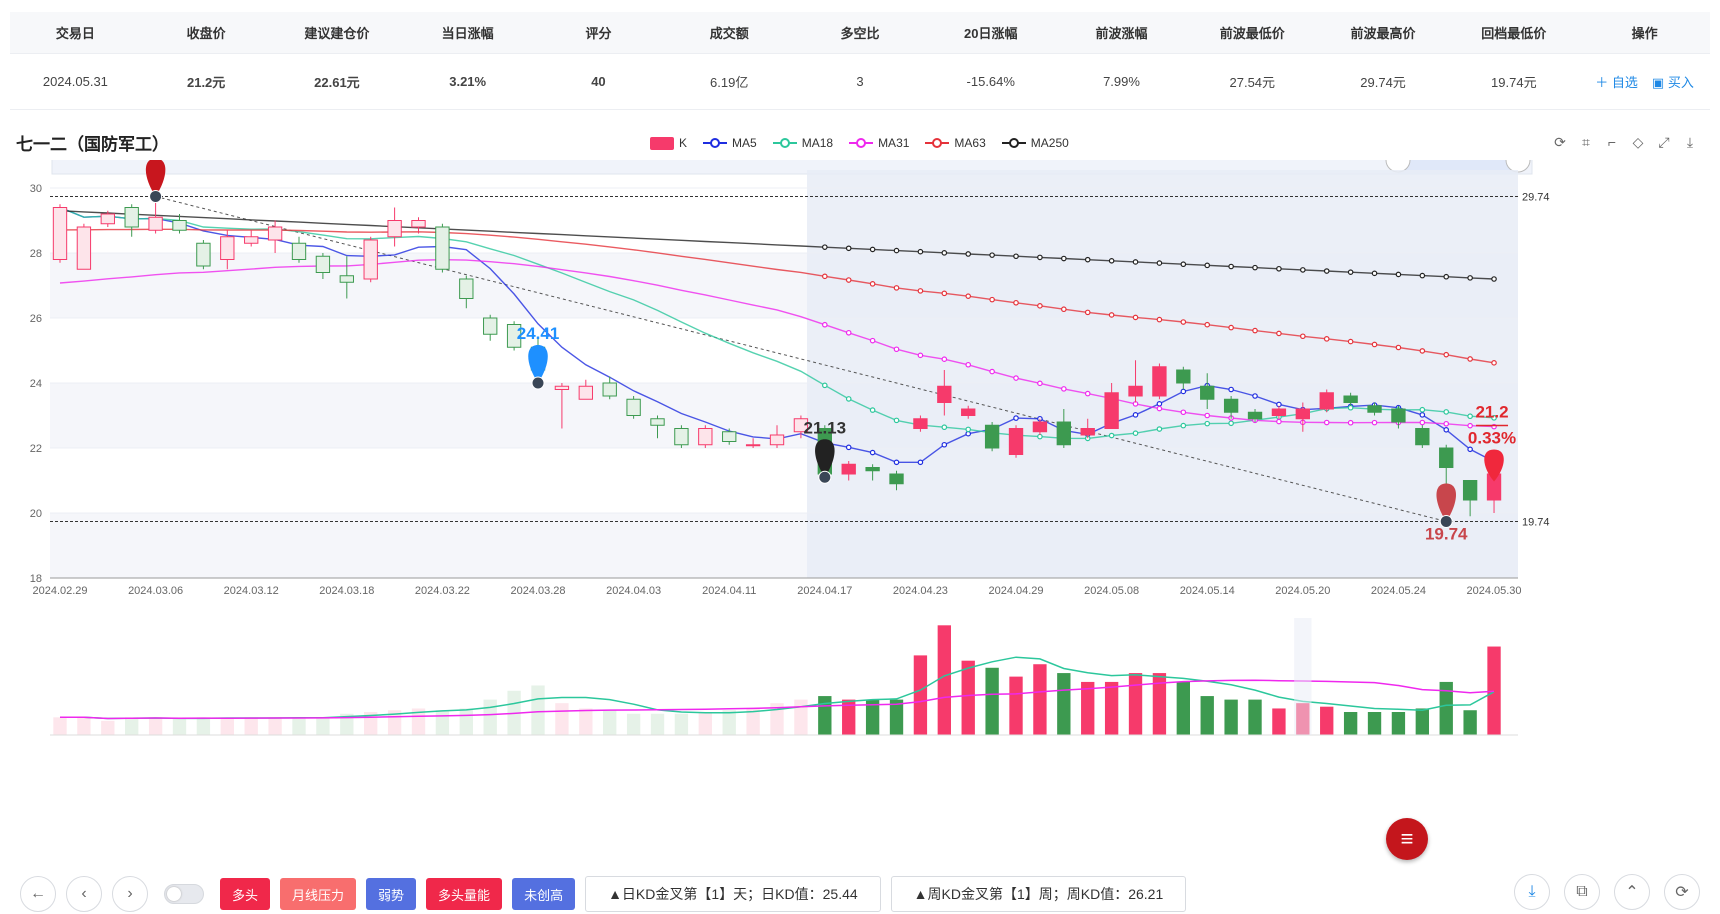 The image size is (1720, 914). What do you see at coordinates (1632, 892) in the screenshot?
I see `scroll-top-button: ⌃` at bounding box center [1632, 892].